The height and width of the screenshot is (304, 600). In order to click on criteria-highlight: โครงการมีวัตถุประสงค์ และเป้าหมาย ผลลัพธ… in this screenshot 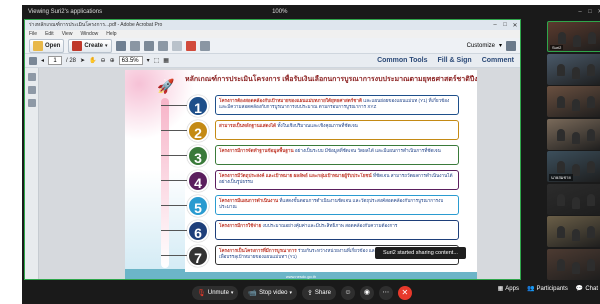, I will do `click(295, 175)`.